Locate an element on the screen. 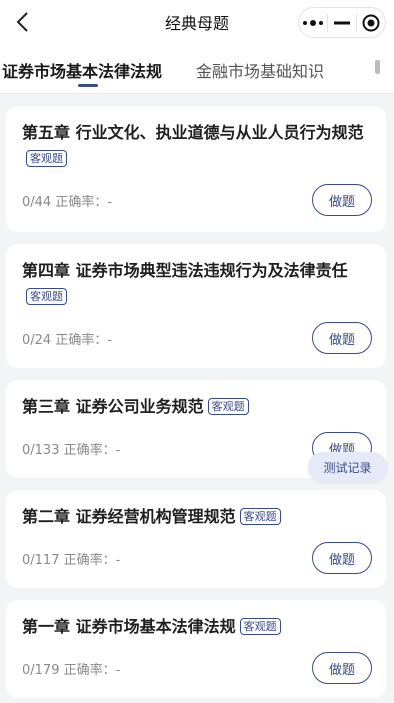 The height and width of the screenshot is (703, 394). category-tabs: 证券市场基本法律法规 金融市场基础知识 is located at coordinates (197, 69).